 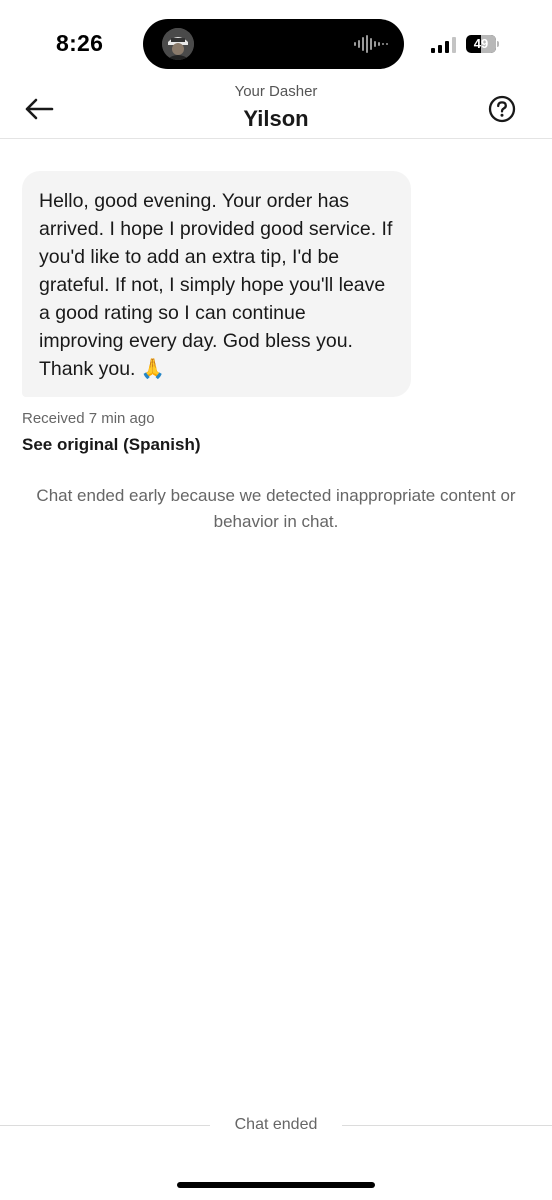 What do you see at coordinates (88, 418) in the screenshot?
I see `message-timestamp: Received 7 min ago` at bounding box center [88, 418].